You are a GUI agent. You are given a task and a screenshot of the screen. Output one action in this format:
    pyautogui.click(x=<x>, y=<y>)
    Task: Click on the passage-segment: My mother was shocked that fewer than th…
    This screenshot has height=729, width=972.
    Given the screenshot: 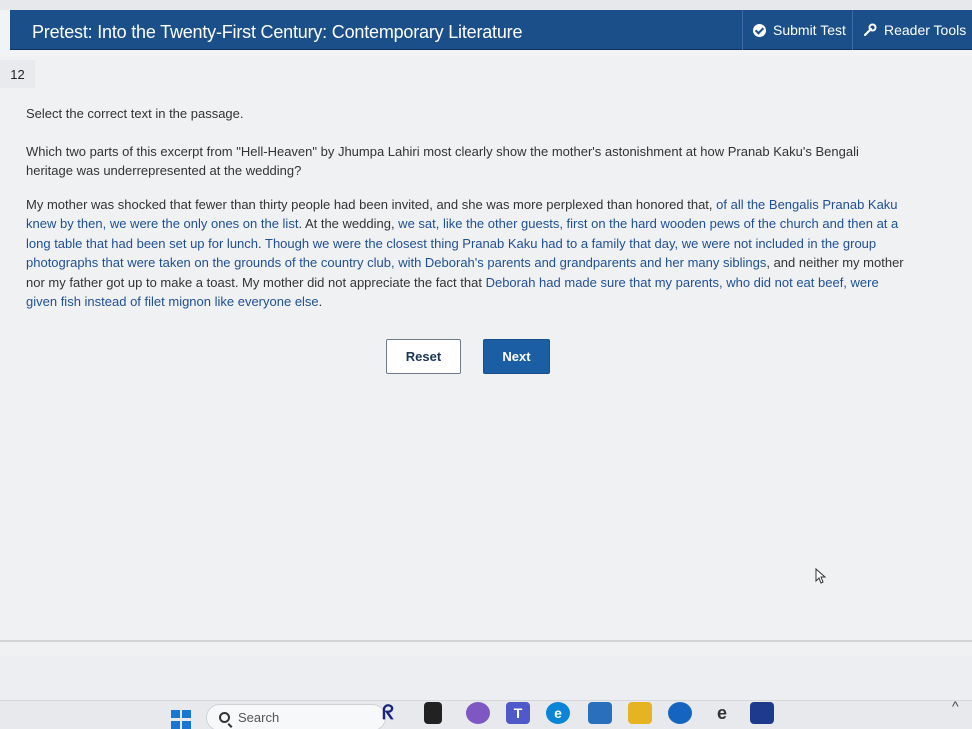 What is the action you would take?
    pyautogui.click(x=369, y=204)
    